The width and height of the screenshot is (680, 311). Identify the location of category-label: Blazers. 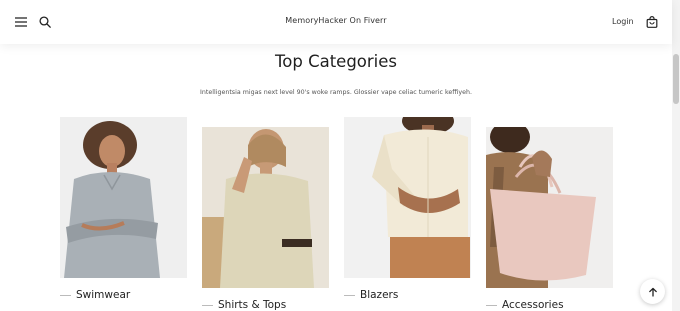
(379, 295).